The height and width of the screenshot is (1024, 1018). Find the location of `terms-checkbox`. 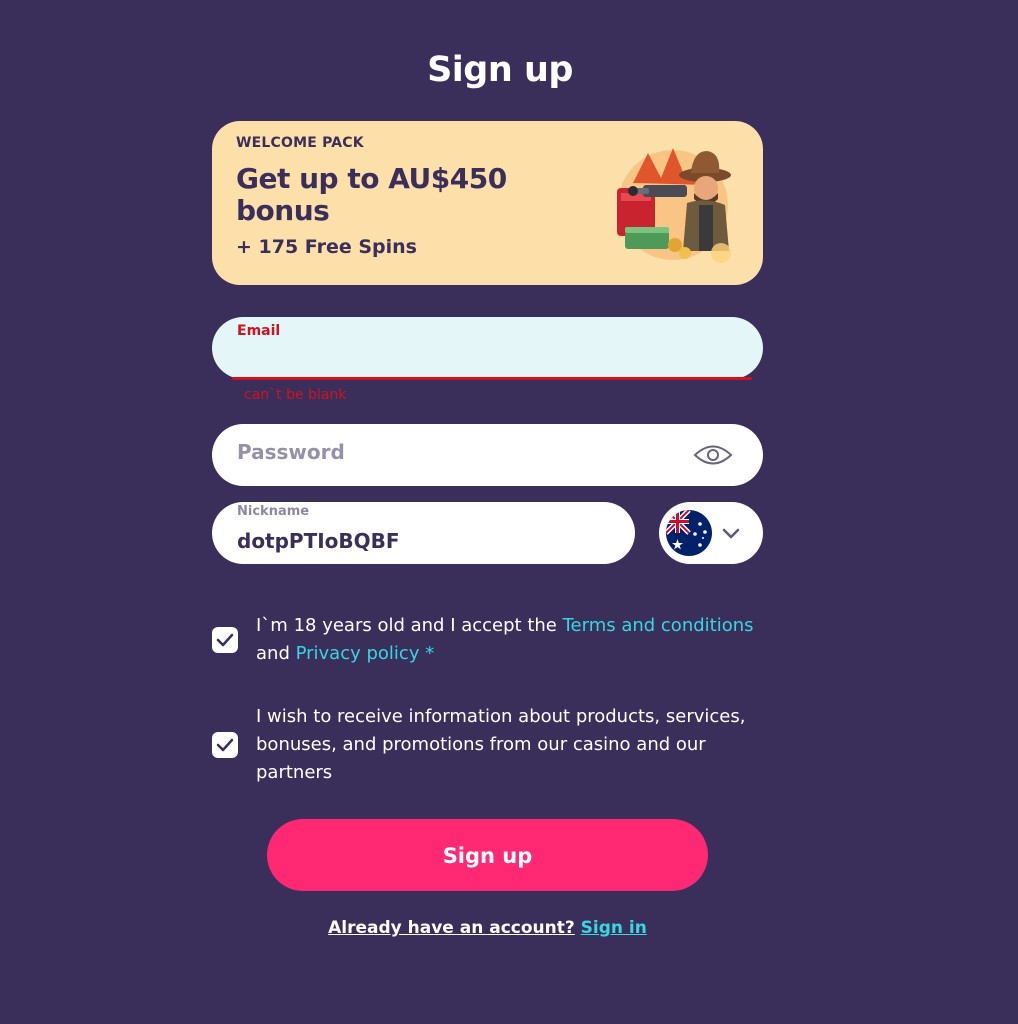

terms-checkbox is located at coordinates (225, 640).